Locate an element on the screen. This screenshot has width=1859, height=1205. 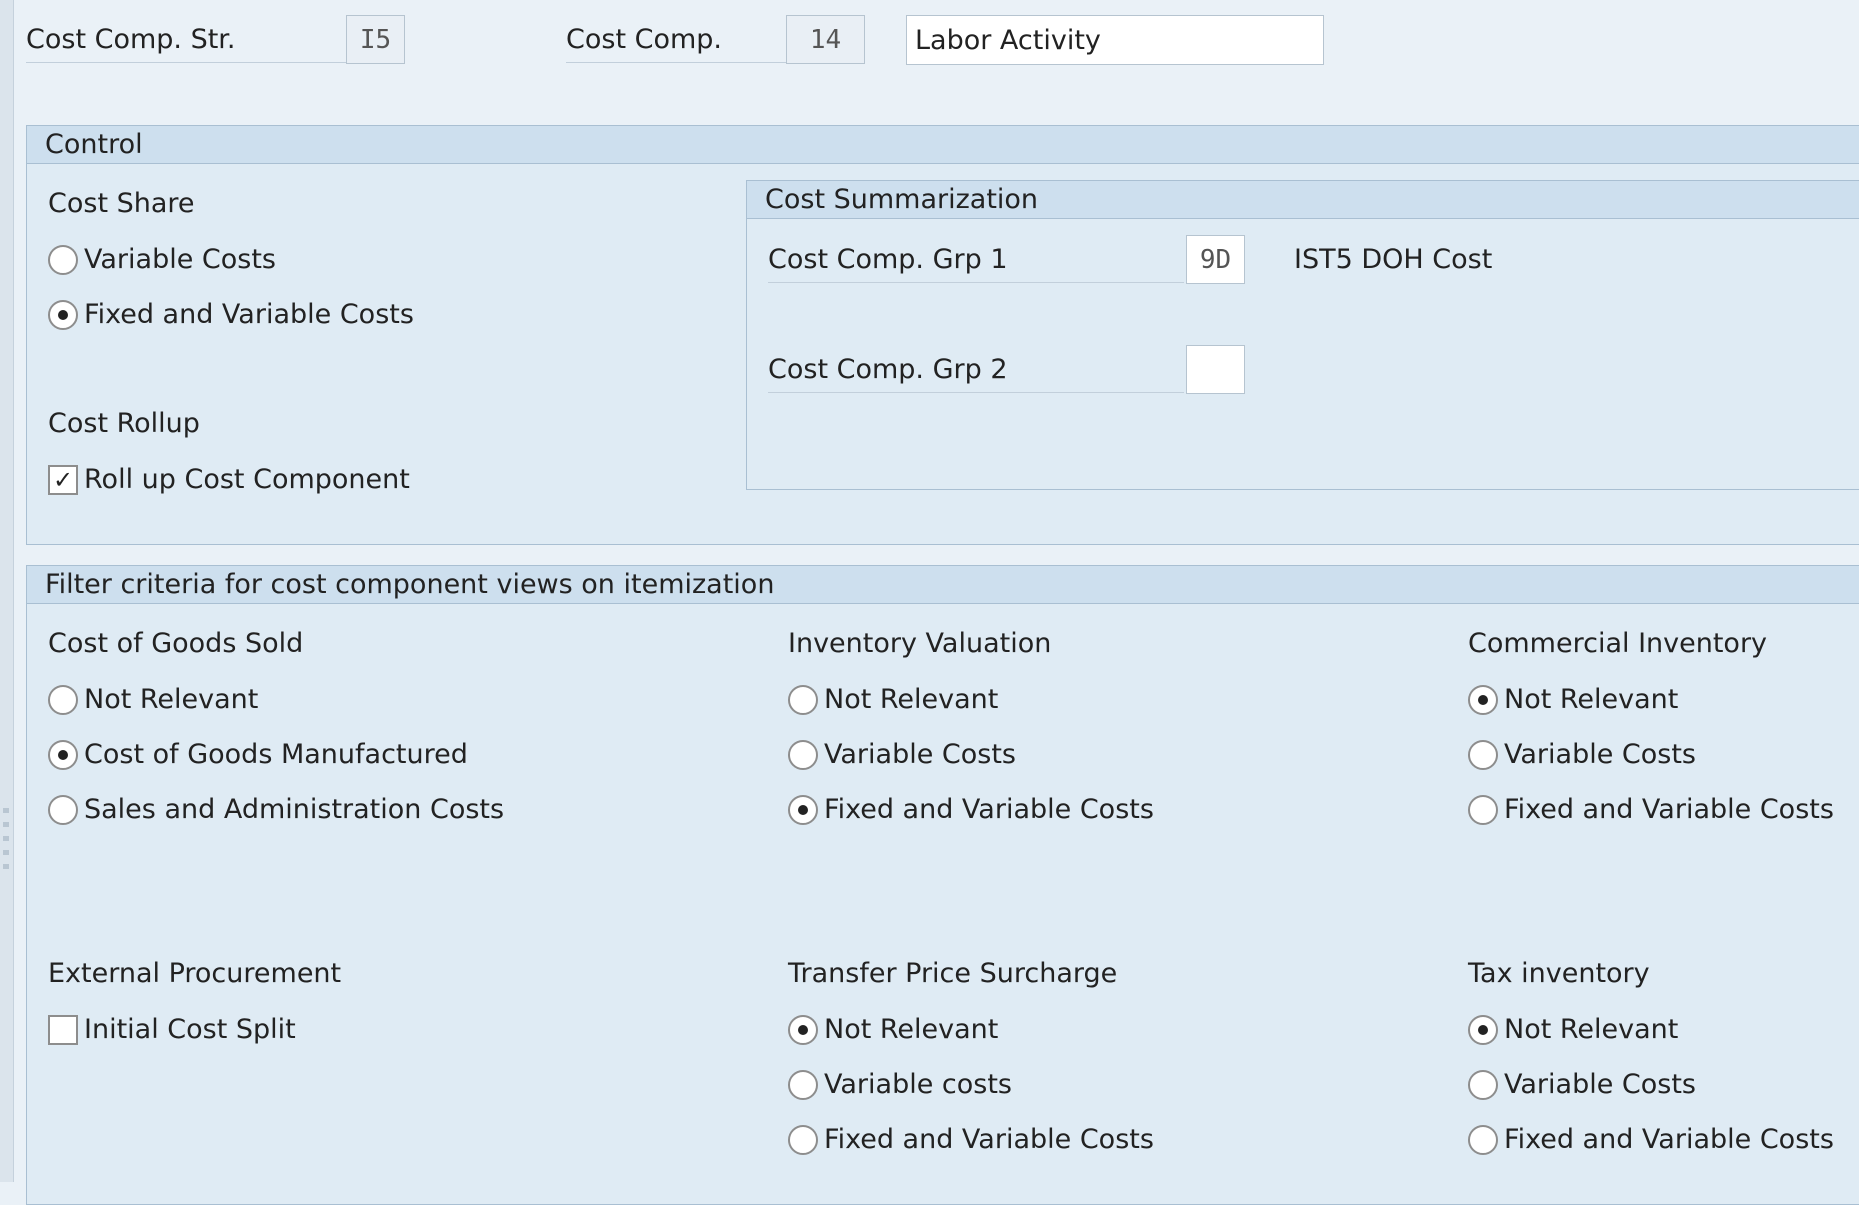
cost-rollup-label: Cost Rollup is located at coordinates (124, 423).